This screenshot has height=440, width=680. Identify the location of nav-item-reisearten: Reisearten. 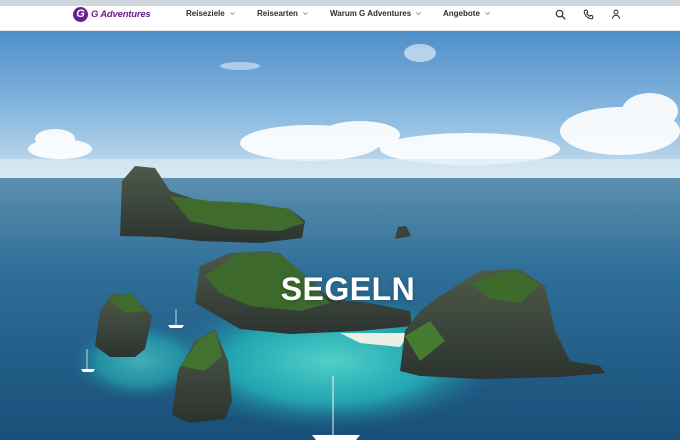
(283, 13).